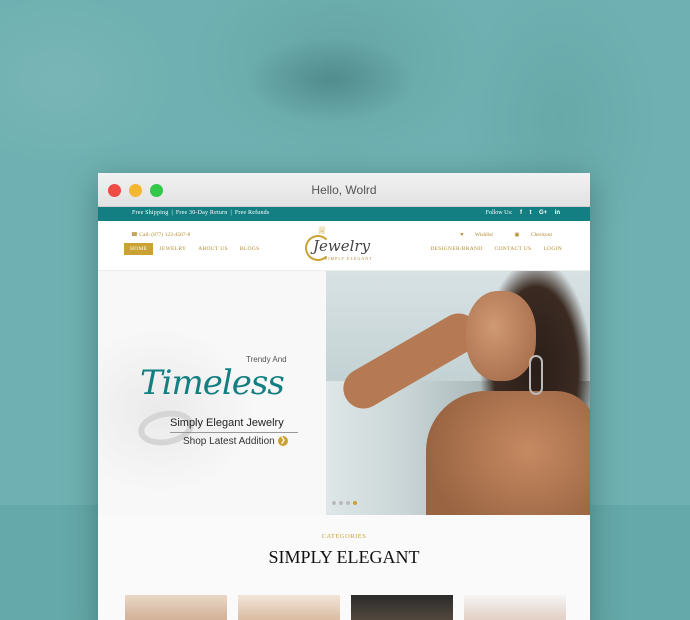  Describe the element at coordinates (508, 453) in the screenshot. I see `photo-body` at that location.